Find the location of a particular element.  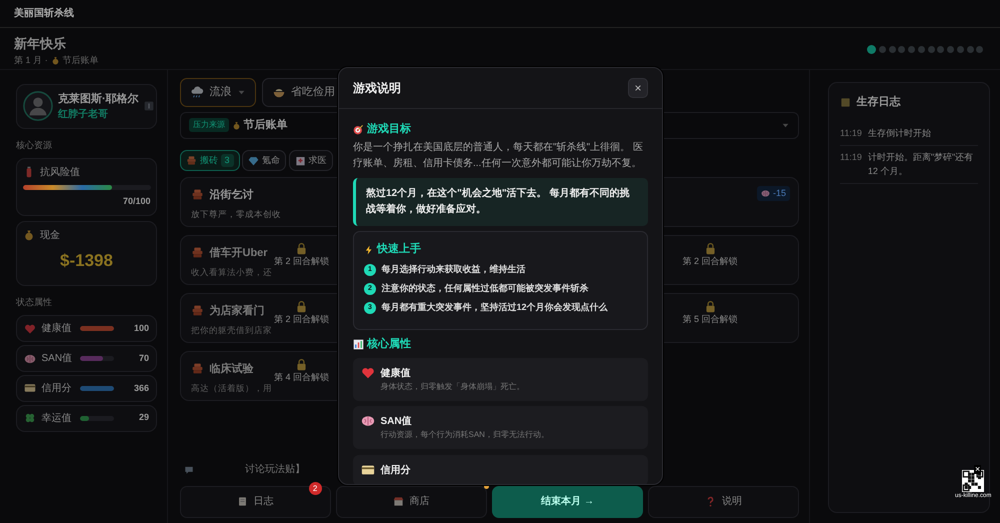

action-title: 借车开Uber is located at coordinates (239, 253).